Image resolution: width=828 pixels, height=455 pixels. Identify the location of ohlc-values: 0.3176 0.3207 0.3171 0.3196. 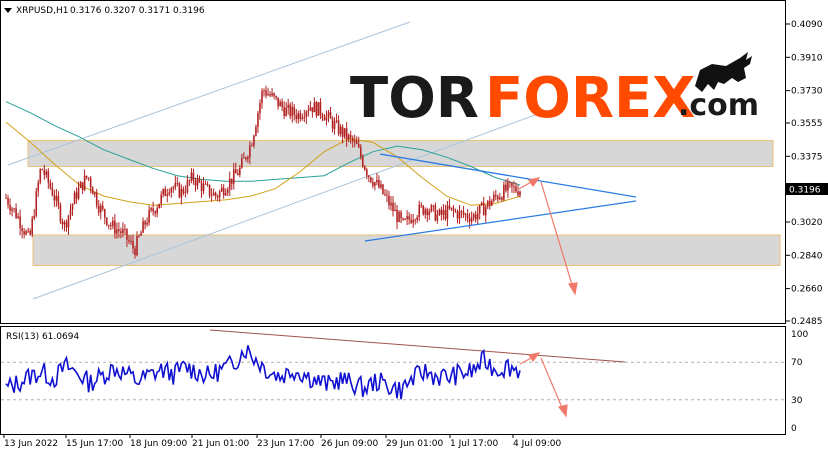
(137, 11).